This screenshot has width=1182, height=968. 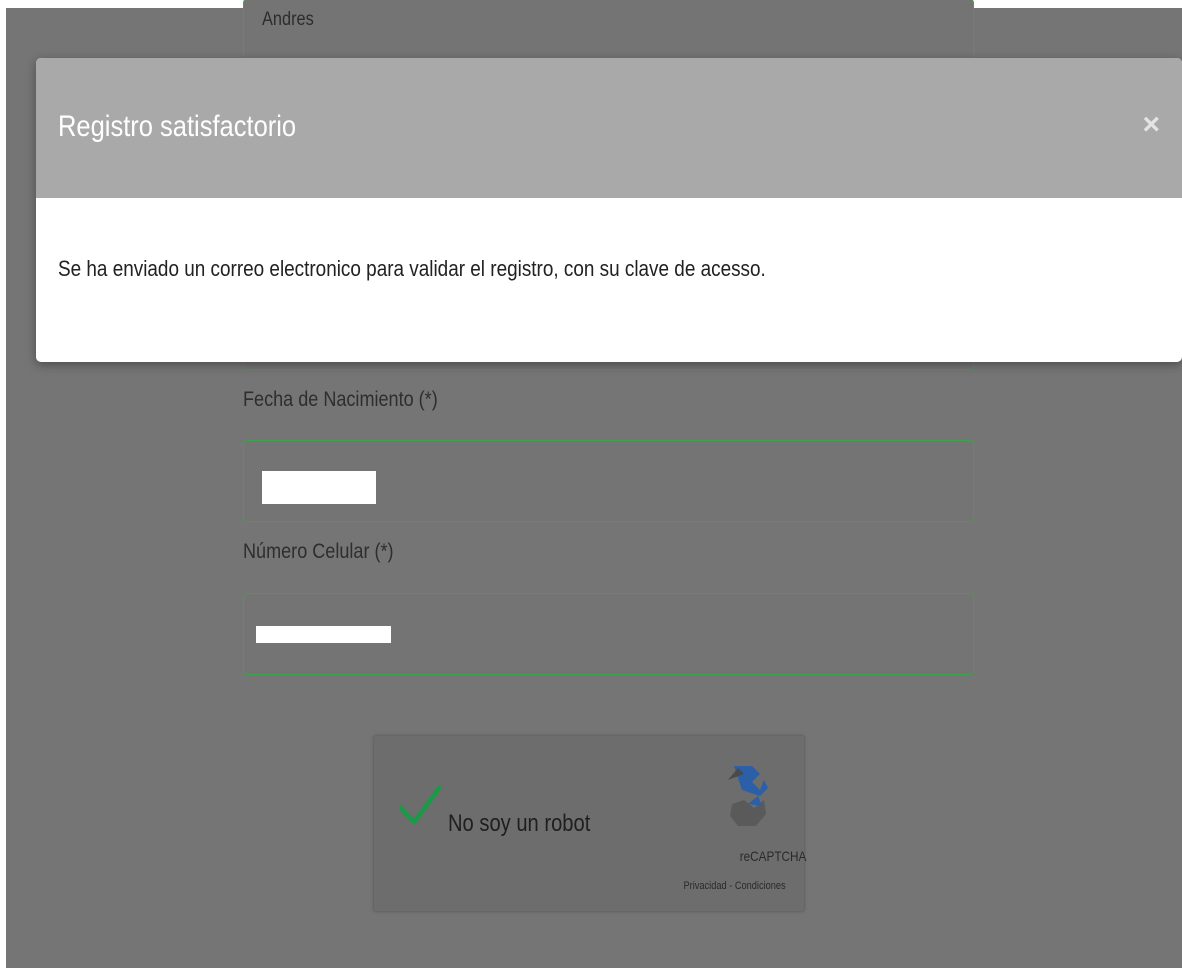 What do you see at coordinates (318, 551) in the screenshot?
I see `phone-label: Número Celular (*)` at bounding box center [318, 551].